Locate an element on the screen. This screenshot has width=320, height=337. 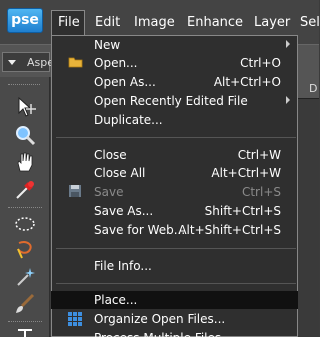
marquee-tool-icon is located at coordinates (25, 224).